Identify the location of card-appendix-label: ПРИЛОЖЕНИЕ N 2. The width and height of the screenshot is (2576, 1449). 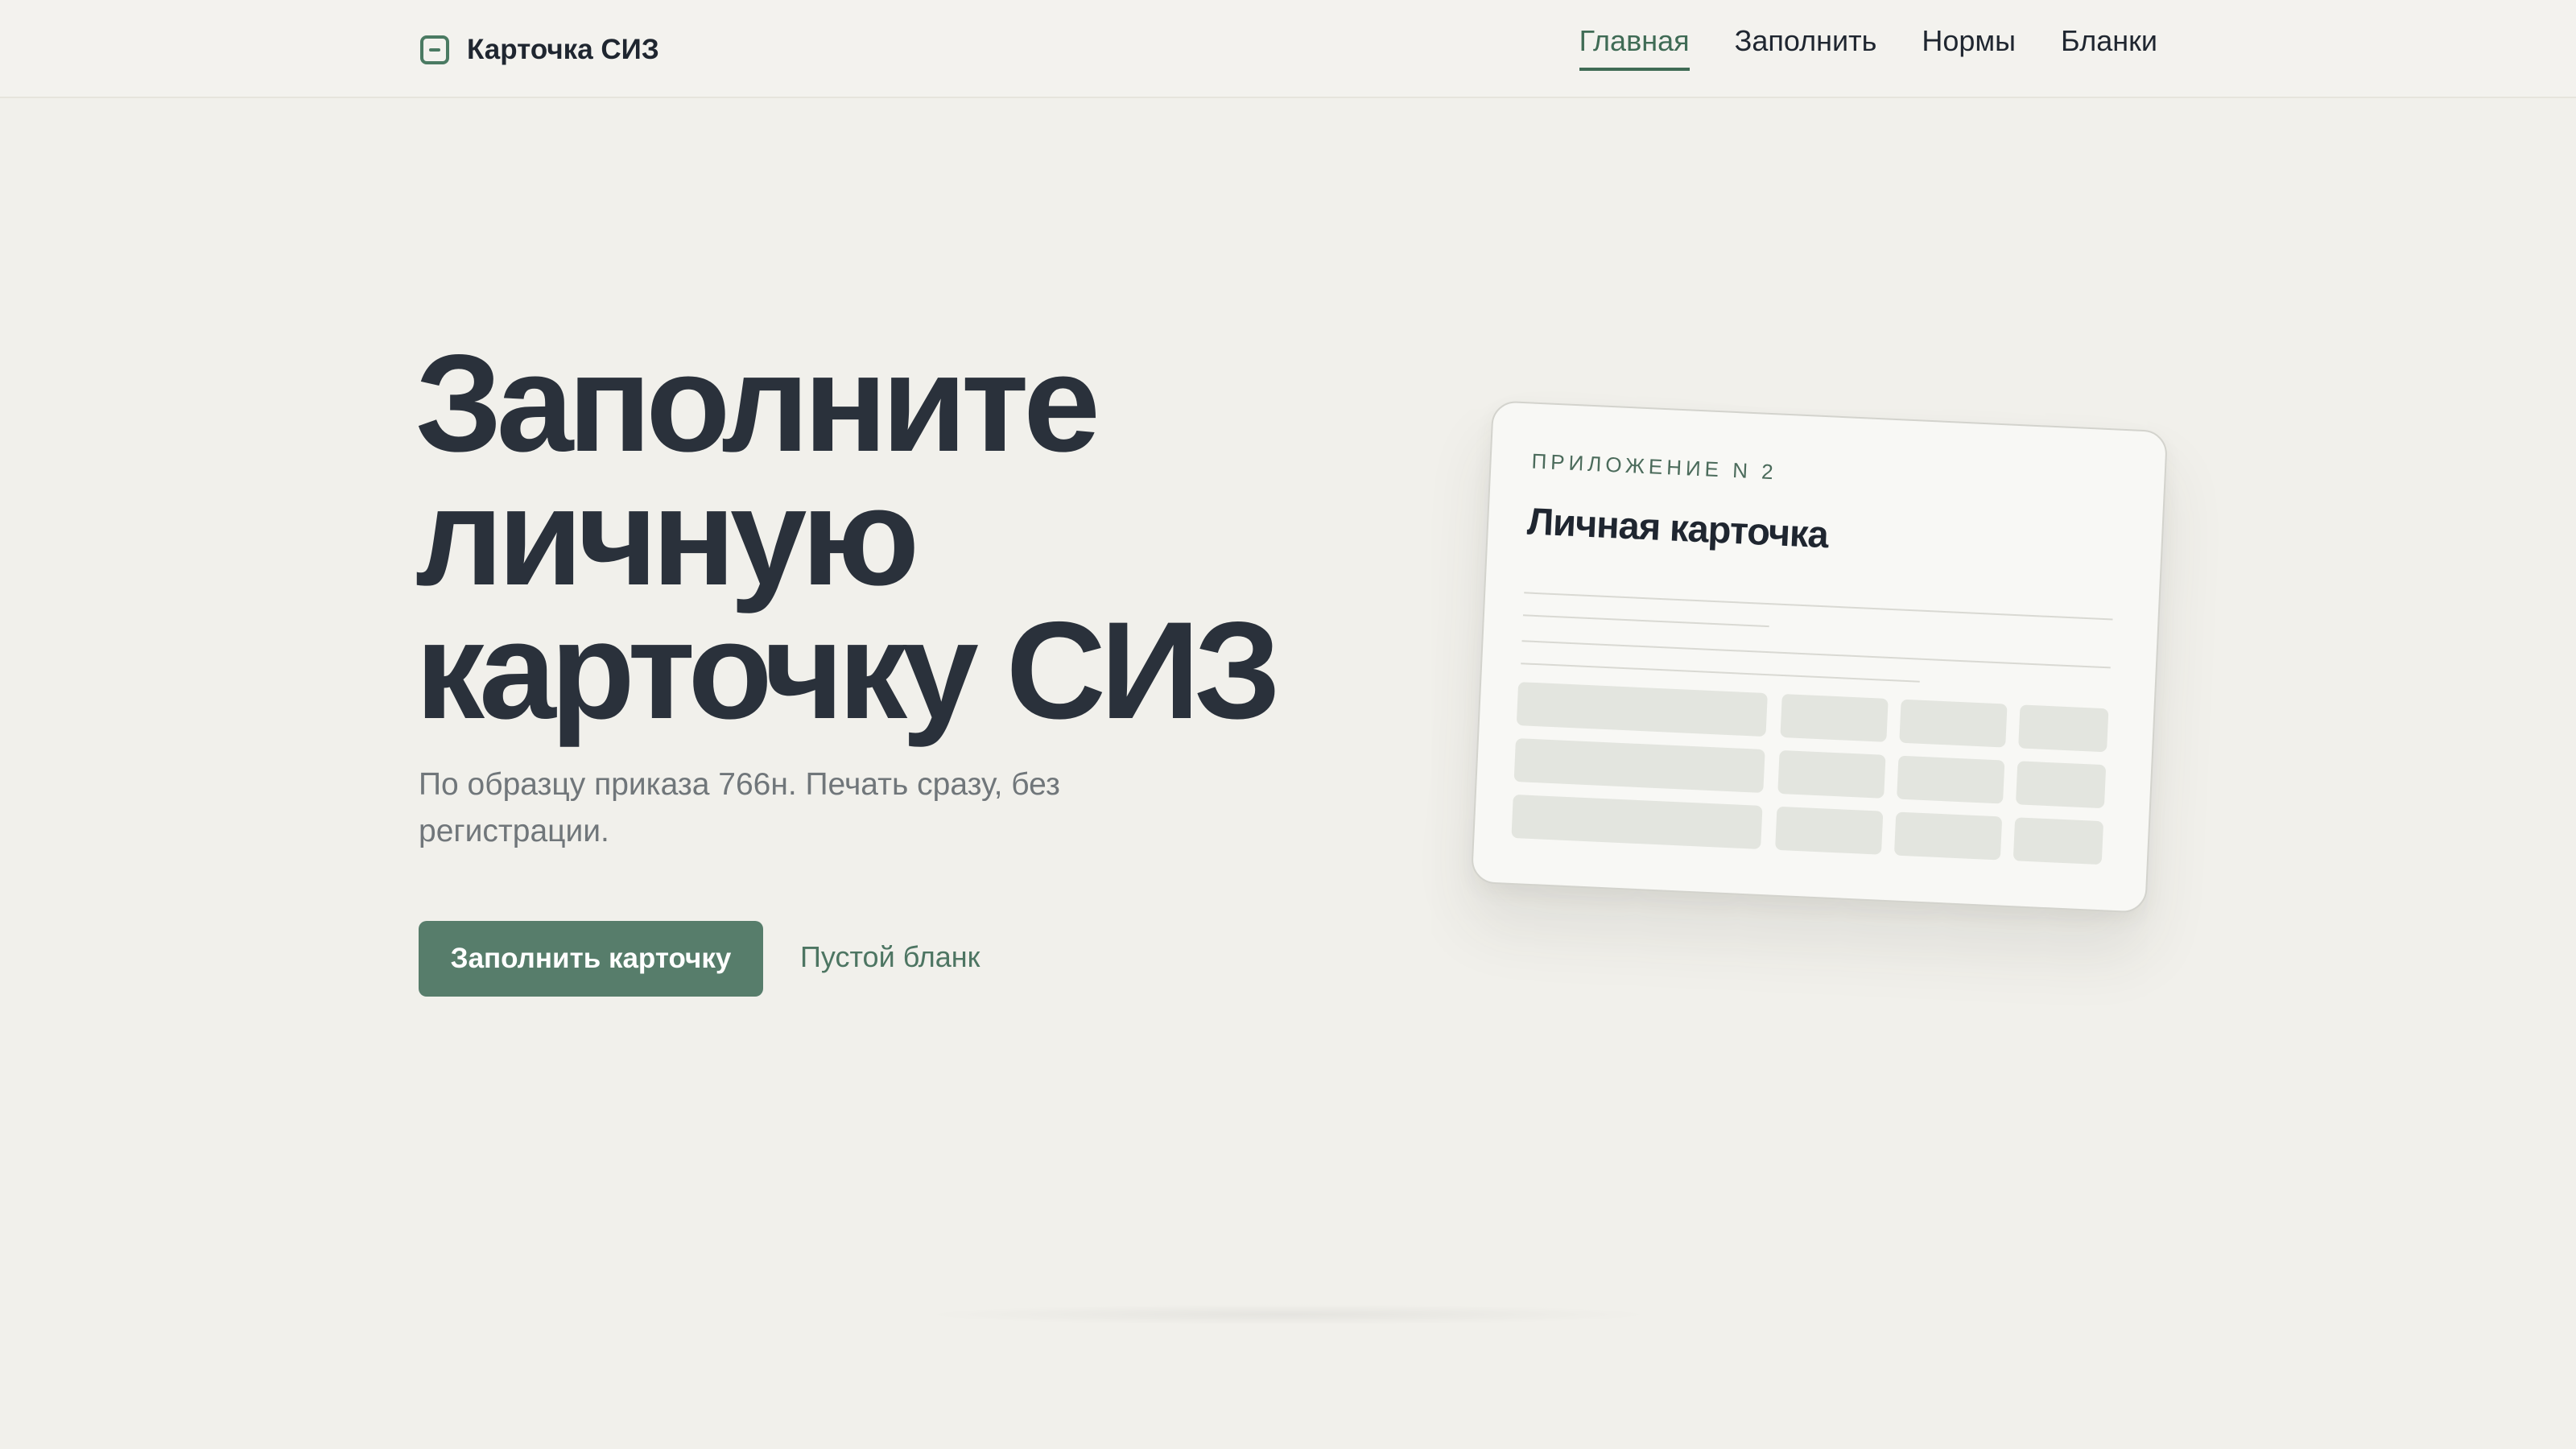
(1654, 466).